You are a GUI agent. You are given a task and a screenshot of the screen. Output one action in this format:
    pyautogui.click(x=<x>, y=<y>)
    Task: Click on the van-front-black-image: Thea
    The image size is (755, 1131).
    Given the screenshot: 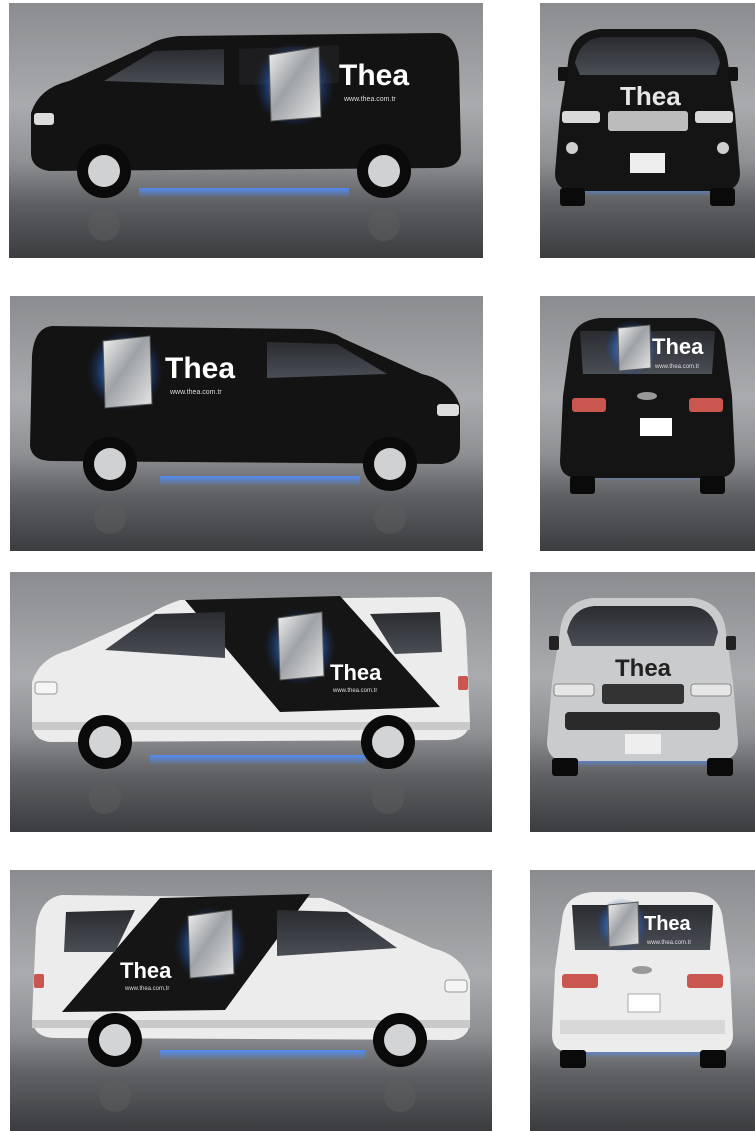 What is the action you would take?
    pyautogui.click(x=647, y=117)
    